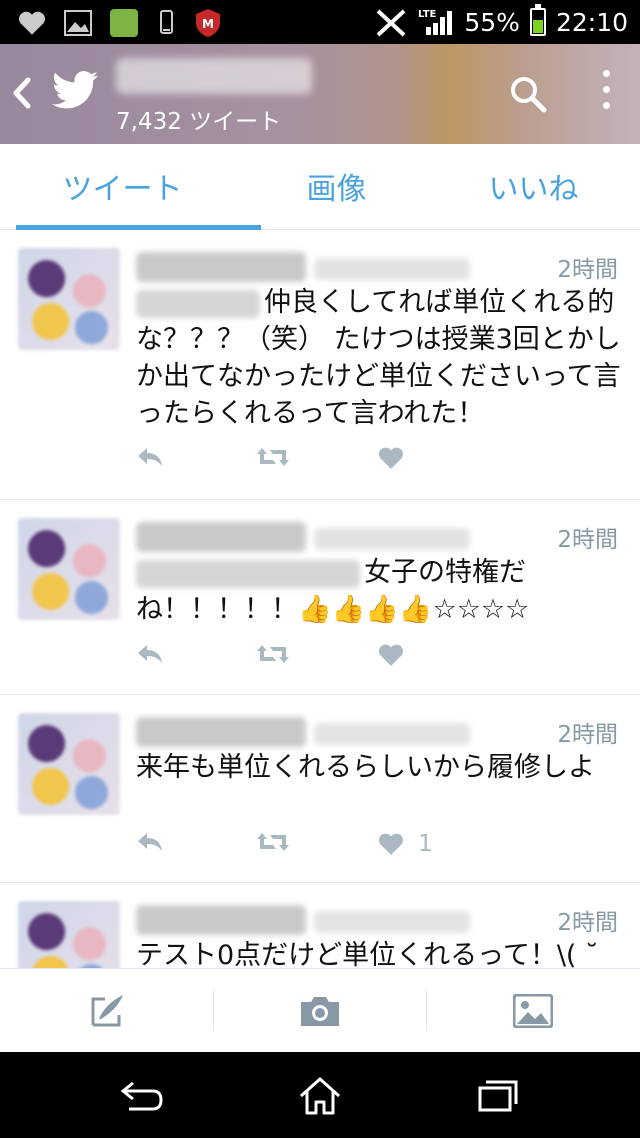 This screenshot has width=640, height=1138. I want to click on back-arrow-icon, so click(141, 1096).